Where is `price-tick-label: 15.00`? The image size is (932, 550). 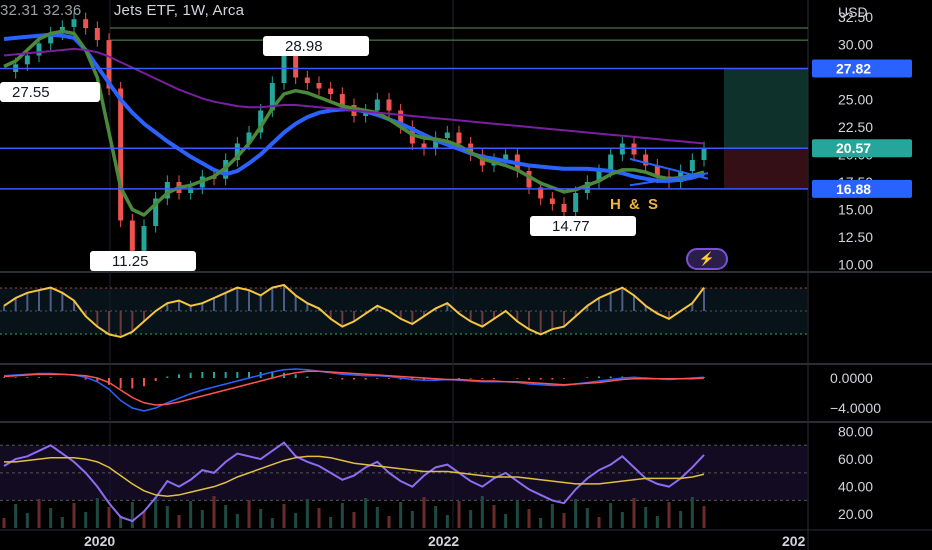 price-tick-label: 15.00 is located at coordinates (855, 210).